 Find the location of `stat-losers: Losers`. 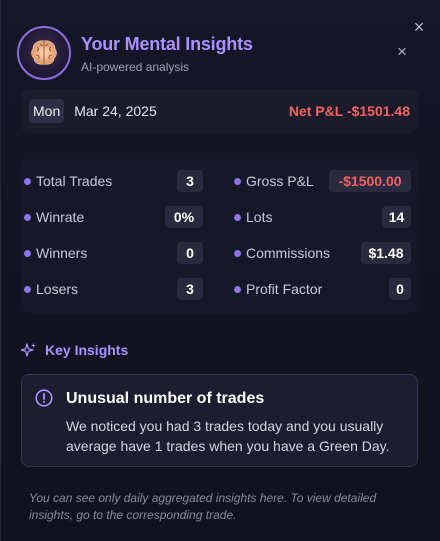

stat-losers: Losers is located at coordinates (51, 289).